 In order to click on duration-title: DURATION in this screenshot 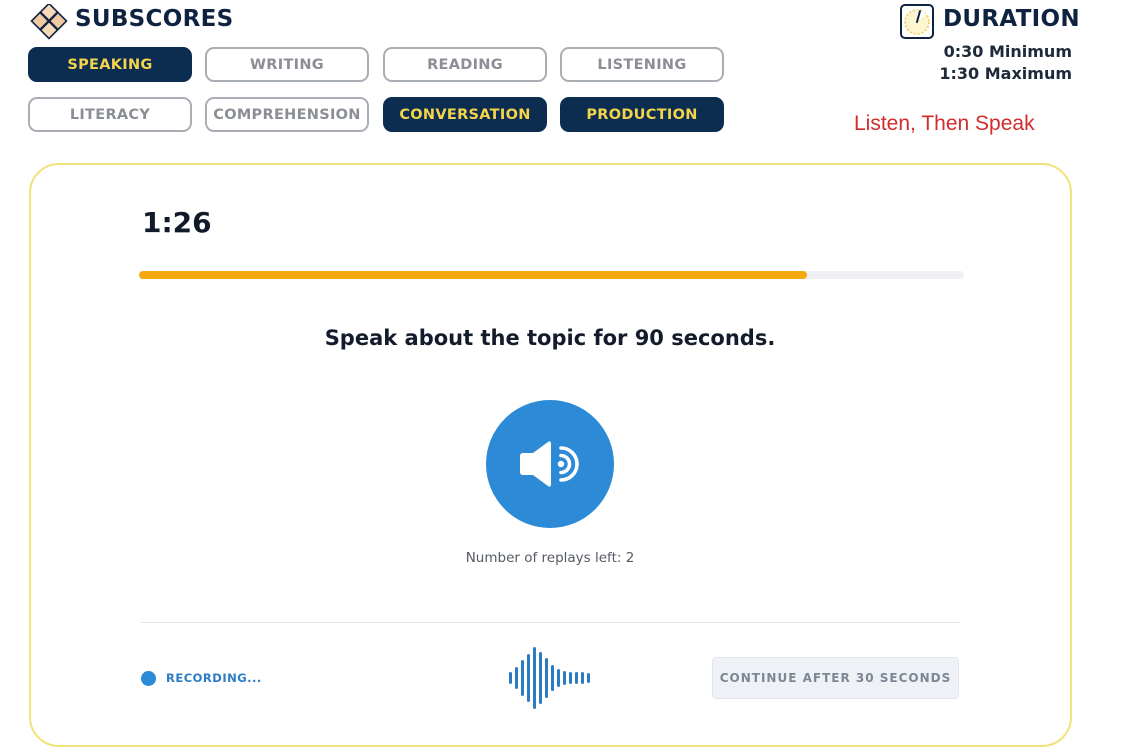, I will do `click(1011, 19)`.